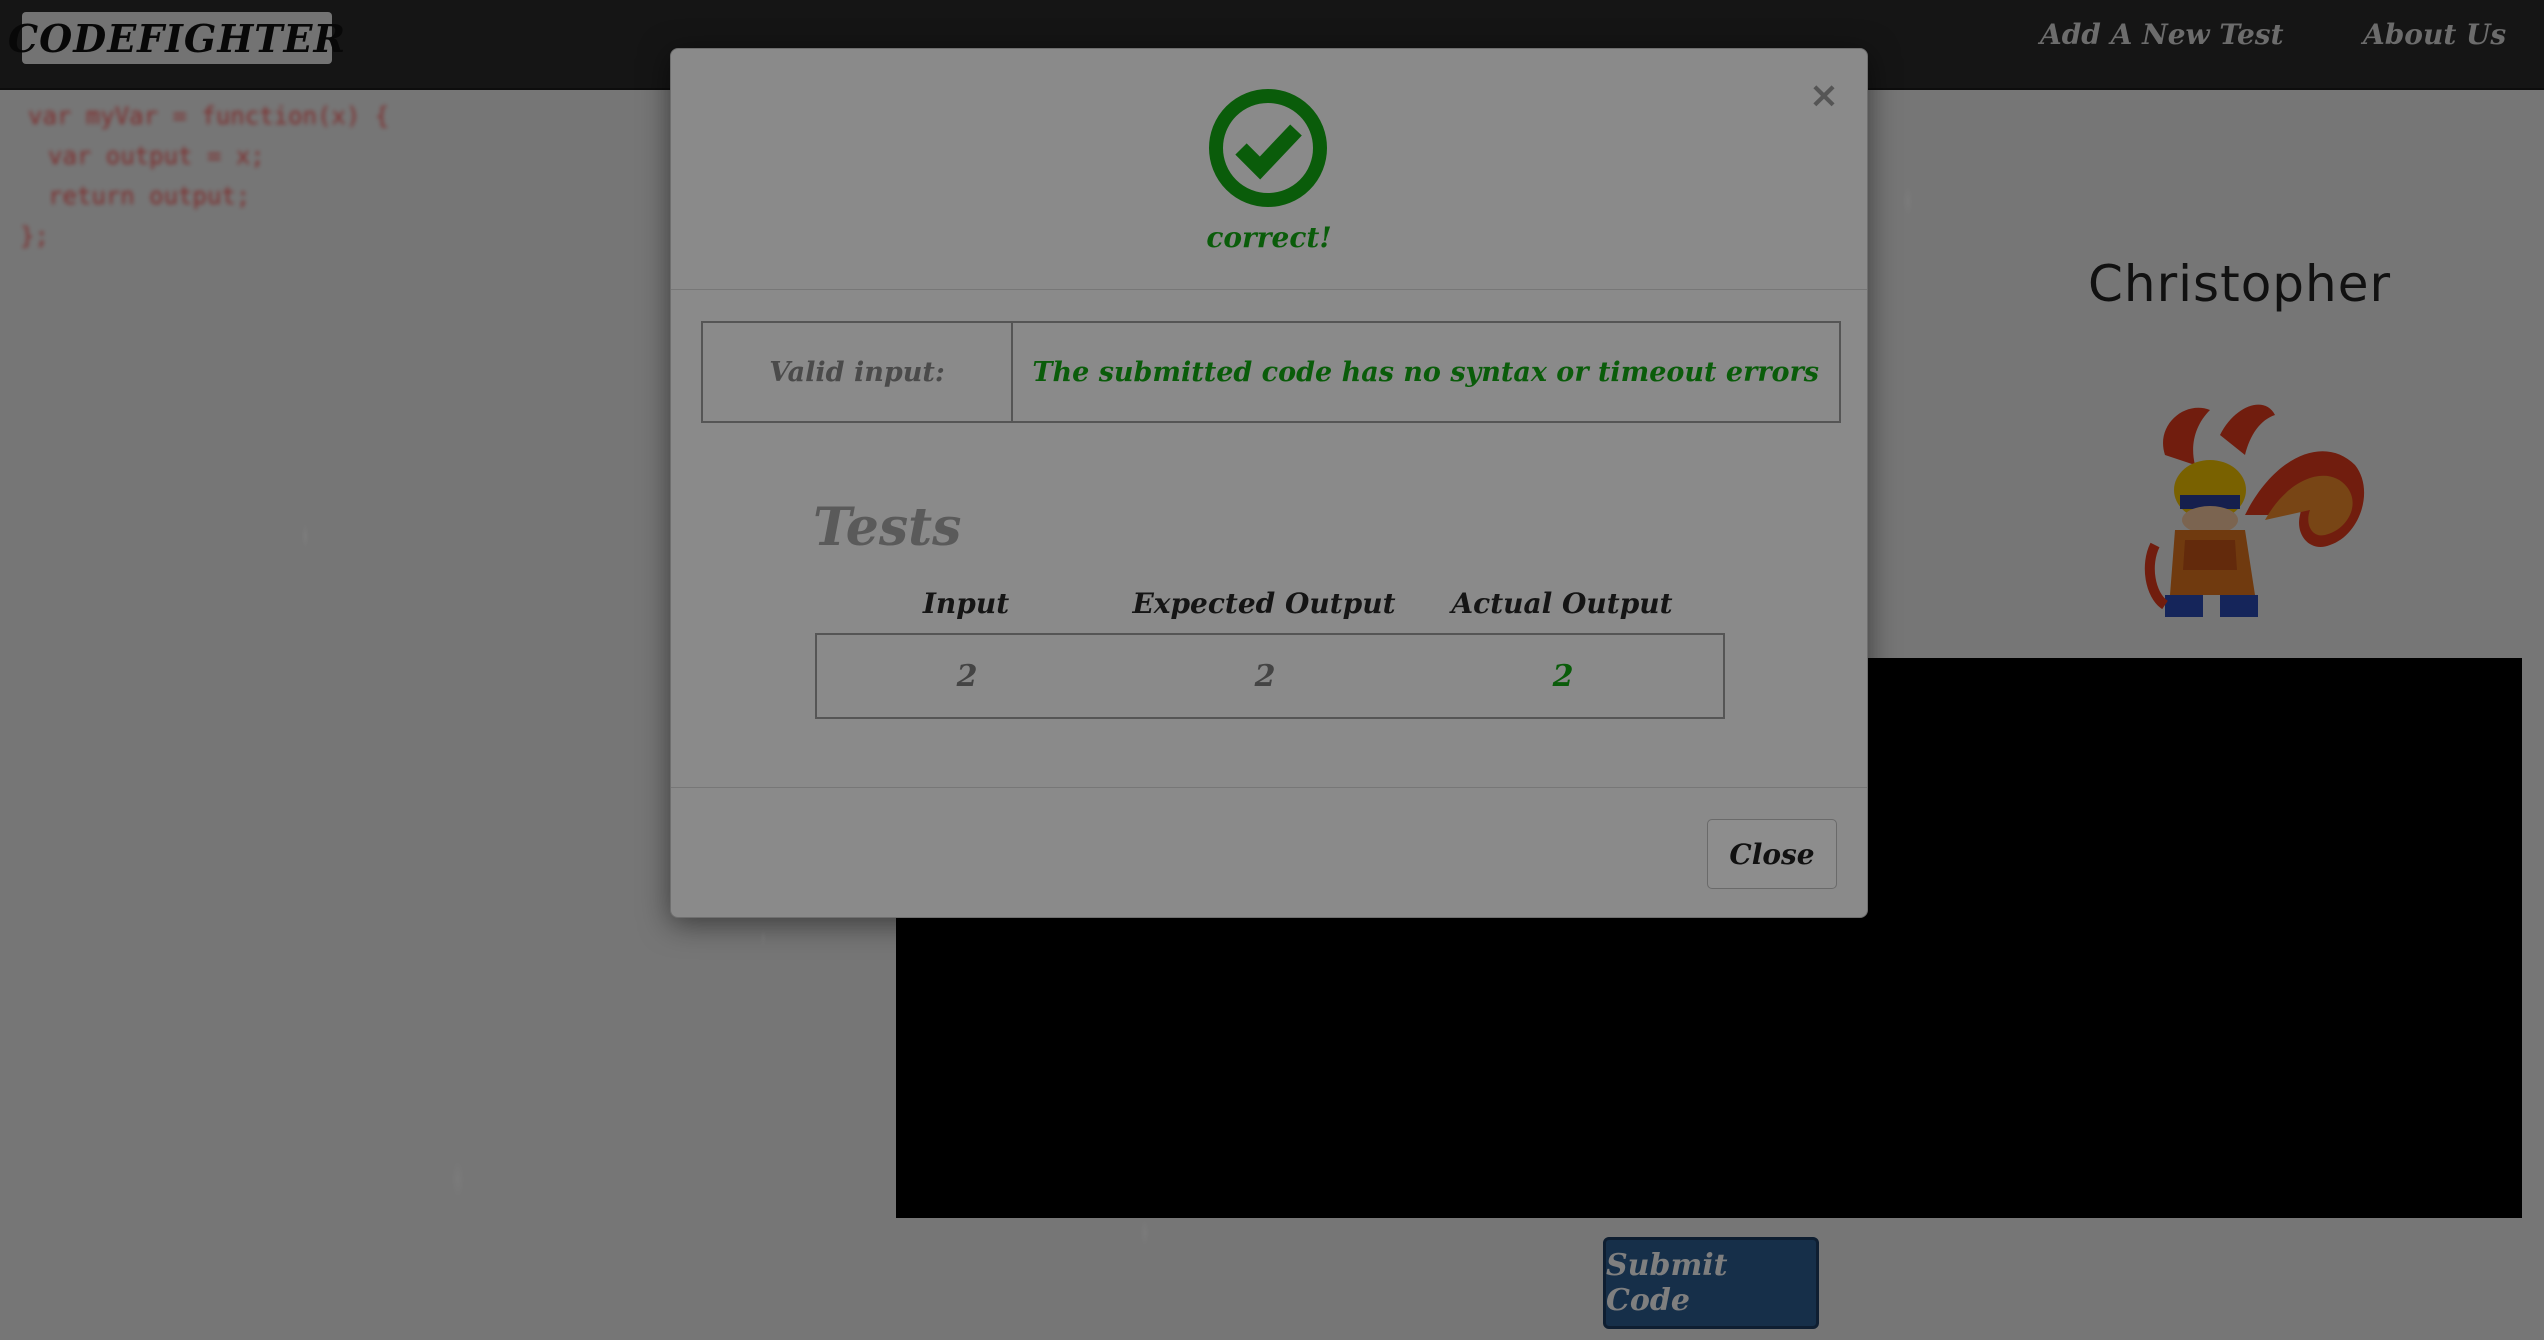 The height and width of the screenshot is (1340, 2544). I want to click on column-header-actual-output: Actual Output, so click(1562, 603).